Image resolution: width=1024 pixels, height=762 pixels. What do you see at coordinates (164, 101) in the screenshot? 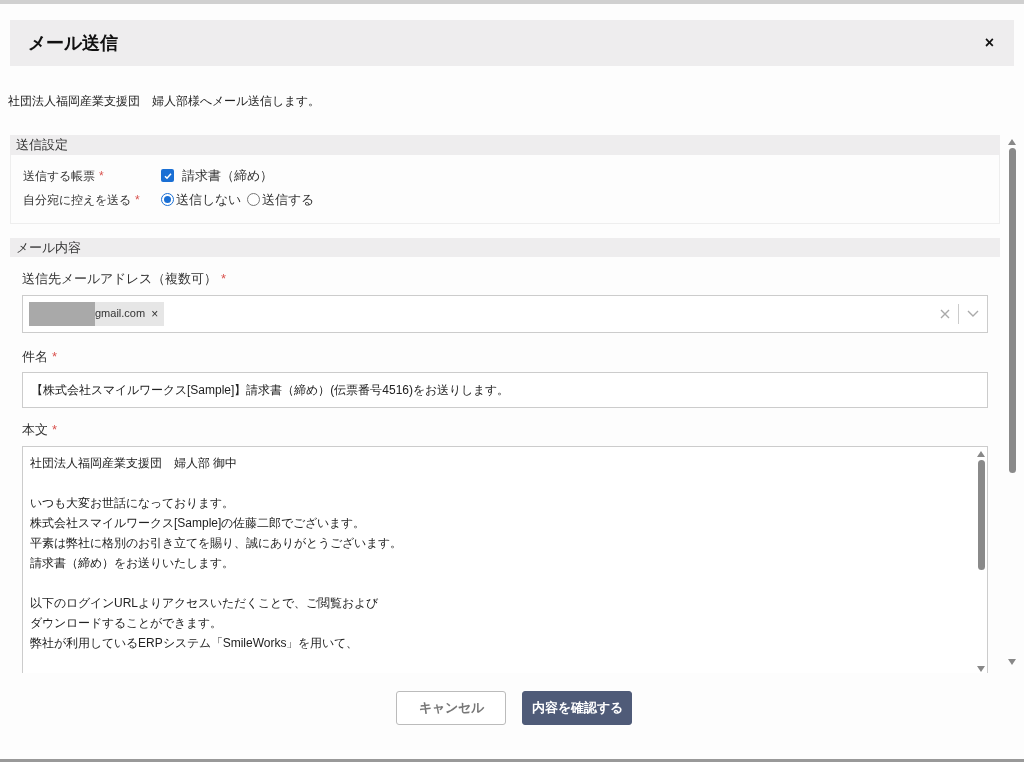
I see `intro-text: 社団法人福岡産業支援団 婦人部様へメール送信します。` at bounding box center [164, 101].